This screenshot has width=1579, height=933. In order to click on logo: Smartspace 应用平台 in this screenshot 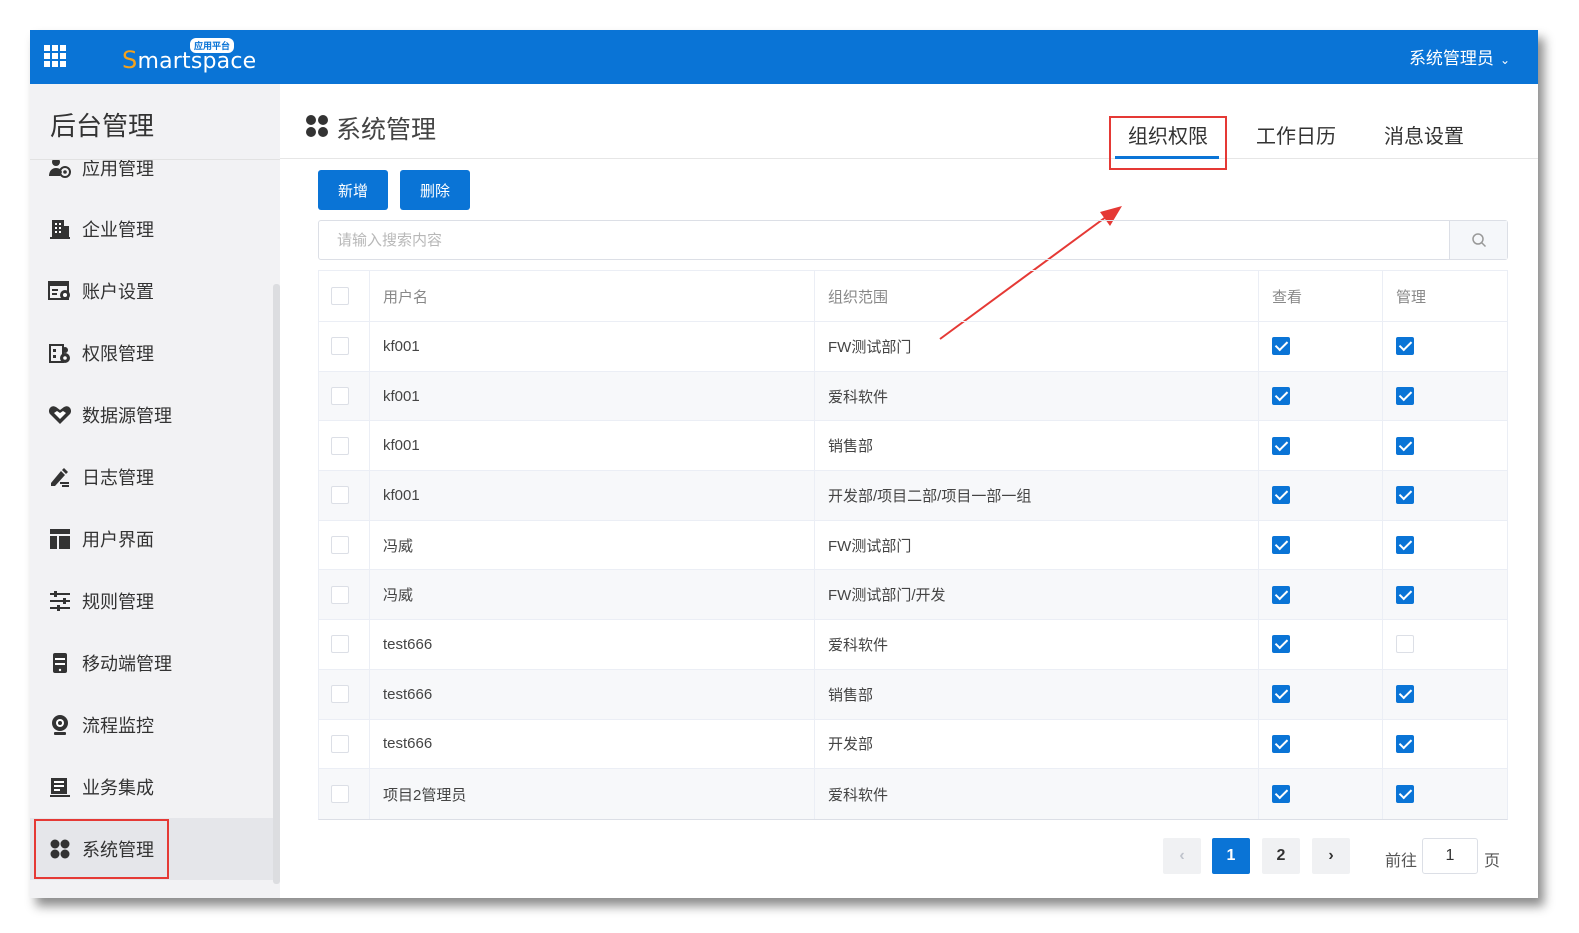, I will do `click(189, 57)`.